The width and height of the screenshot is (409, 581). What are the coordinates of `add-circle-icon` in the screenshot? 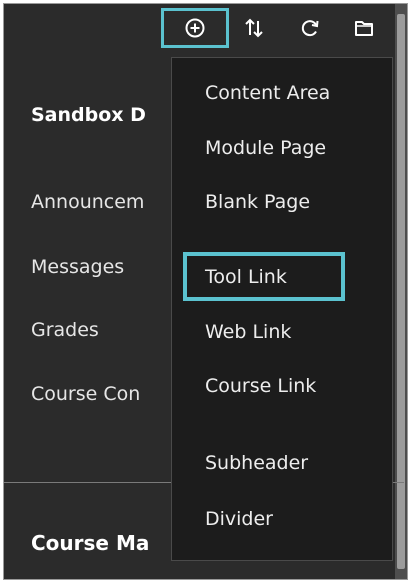 It's located at (195, 28).